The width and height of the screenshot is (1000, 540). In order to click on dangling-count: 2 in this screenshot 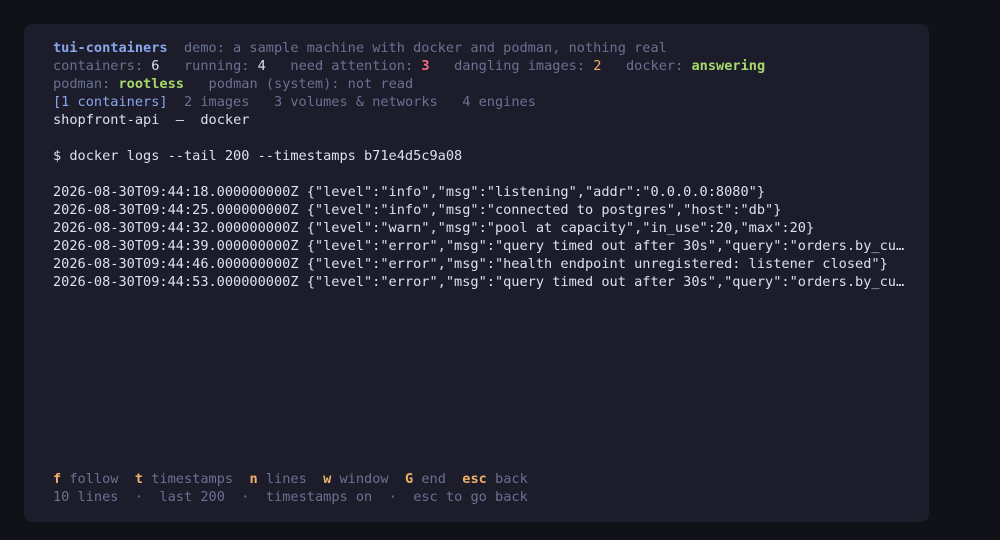, I will do `click(597, 66)`.